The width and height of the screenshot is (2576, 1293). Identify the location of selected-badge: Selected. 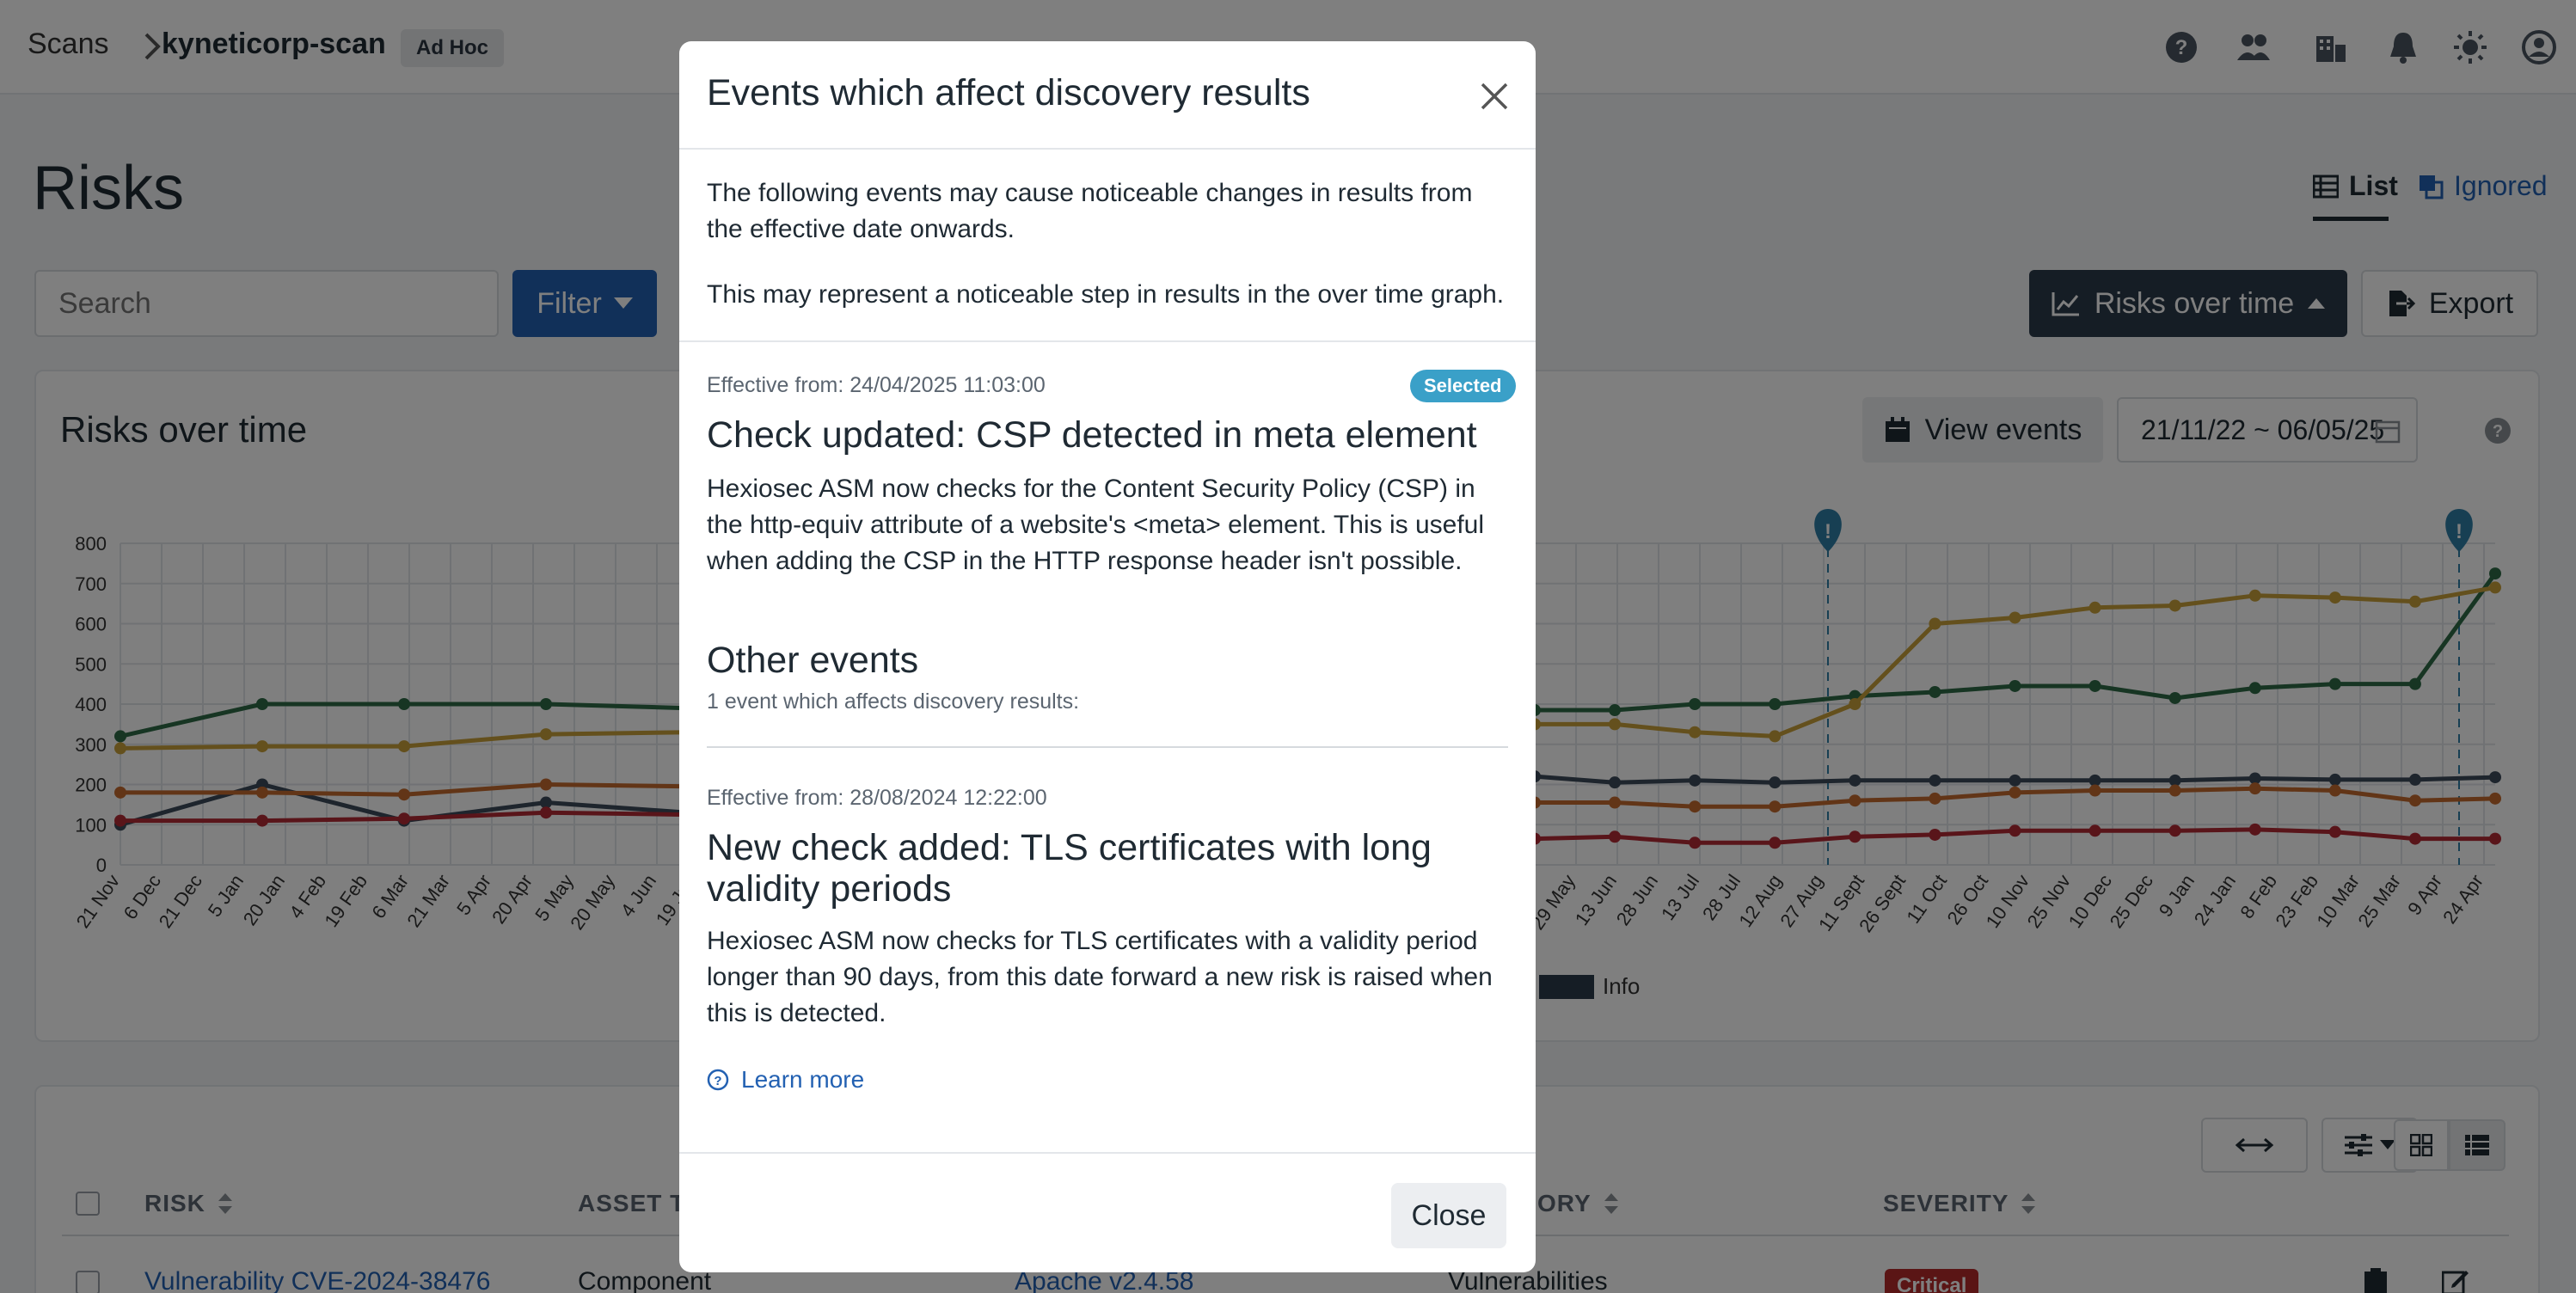
(1463, 386).